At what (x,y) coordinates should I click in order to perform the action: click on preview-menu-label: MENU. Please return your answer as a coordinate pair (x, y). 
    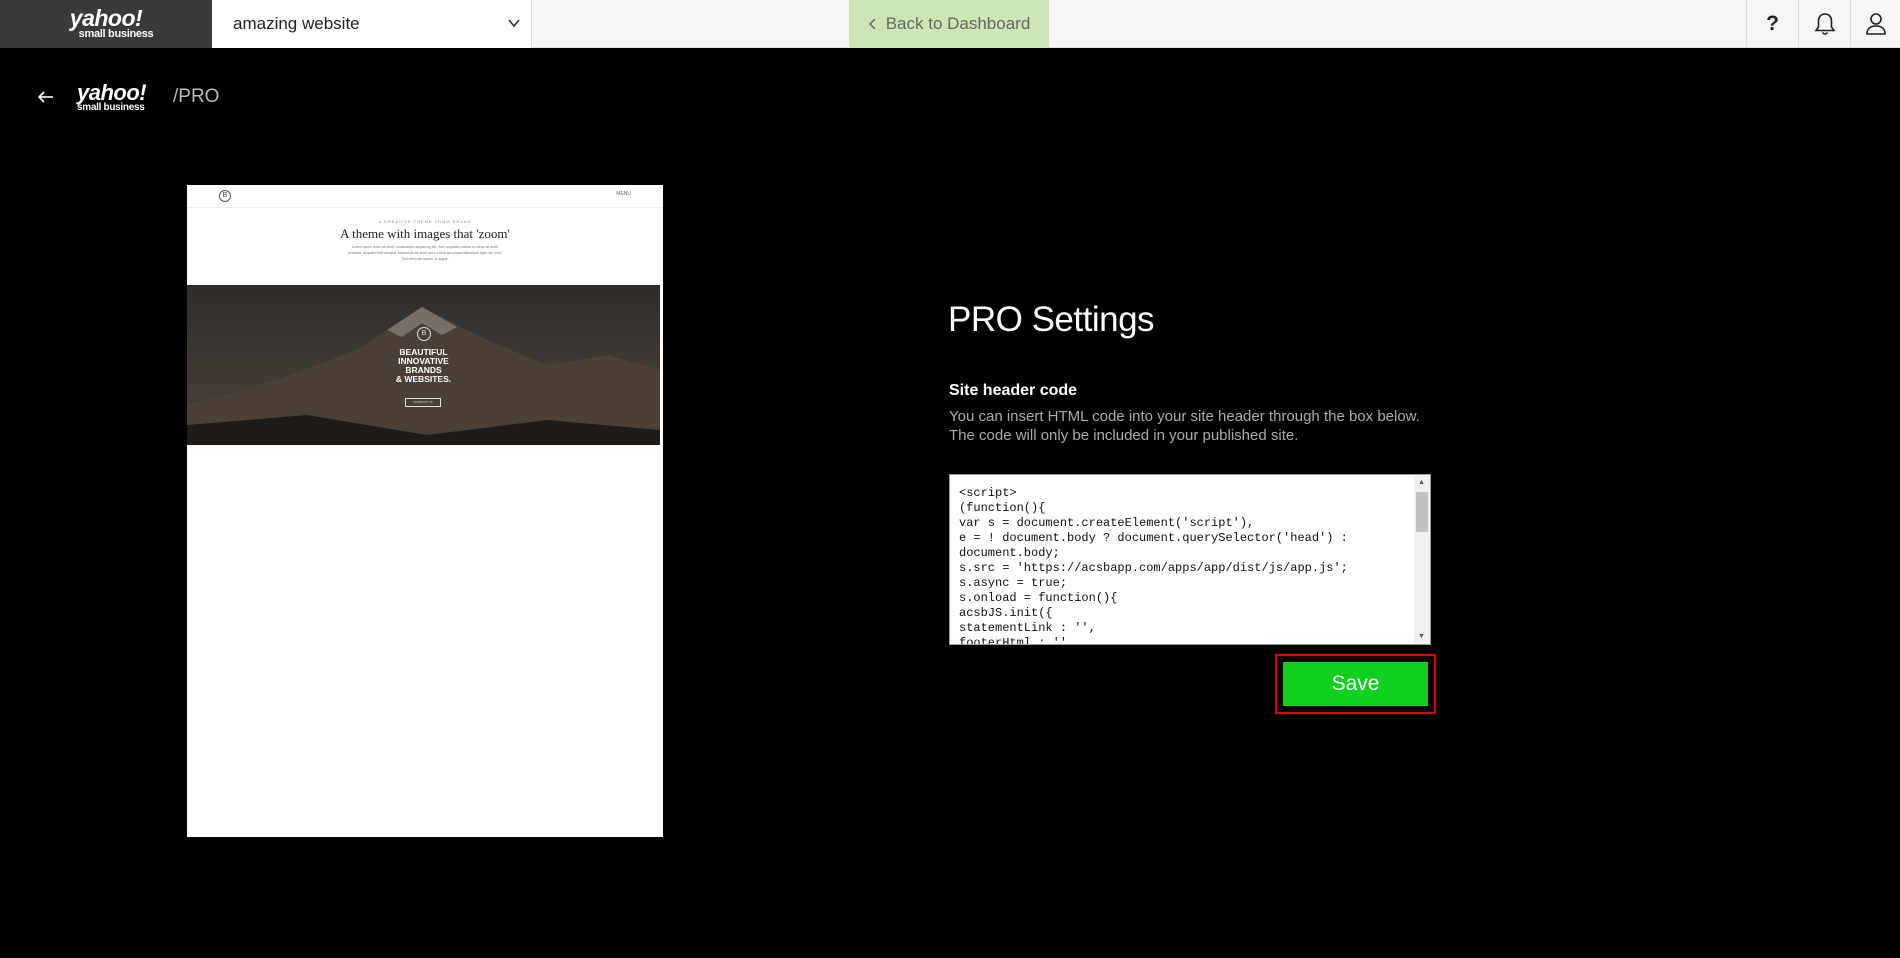
    Looking at the image, I should click on (623, 194).